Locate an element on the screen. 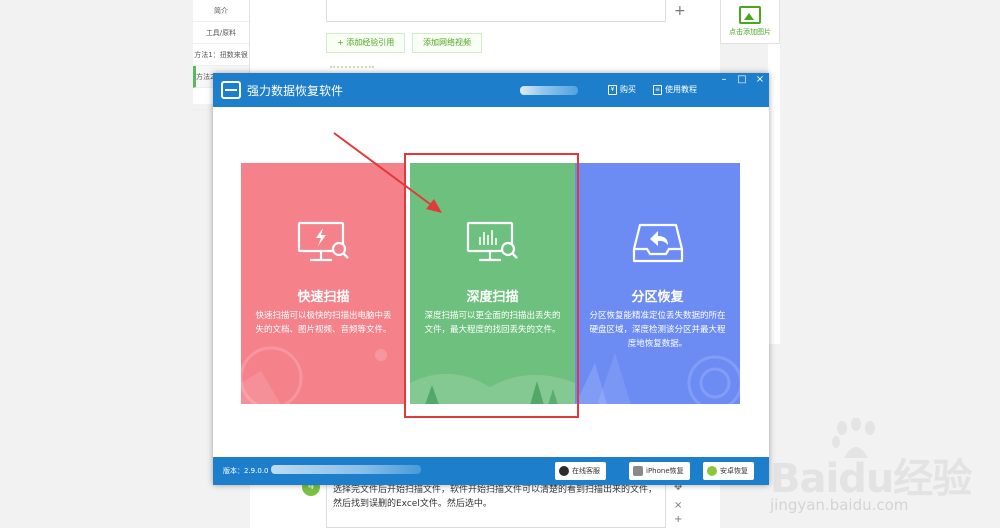 This screenshot has width=1000, height=528. deep-scan-card: 深度扫描 深度扫描可以更全面的扫描出丢失的文件，最大程度的找回丢失的文件。 is located at coordinates (492, 283).